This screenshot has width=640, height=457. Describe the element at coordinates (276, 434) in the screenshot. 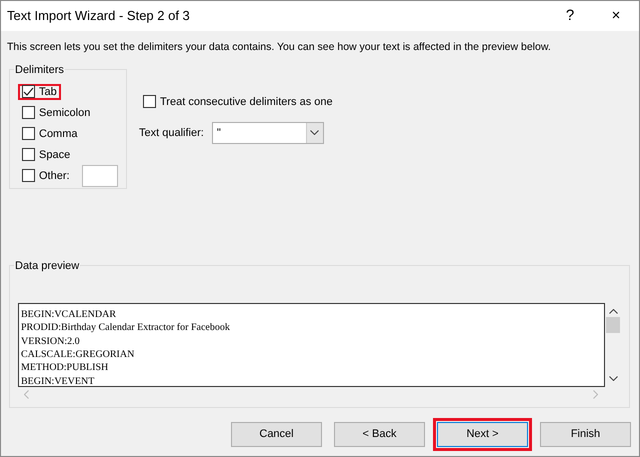

I see `wizard-button: Cancel` at that location.